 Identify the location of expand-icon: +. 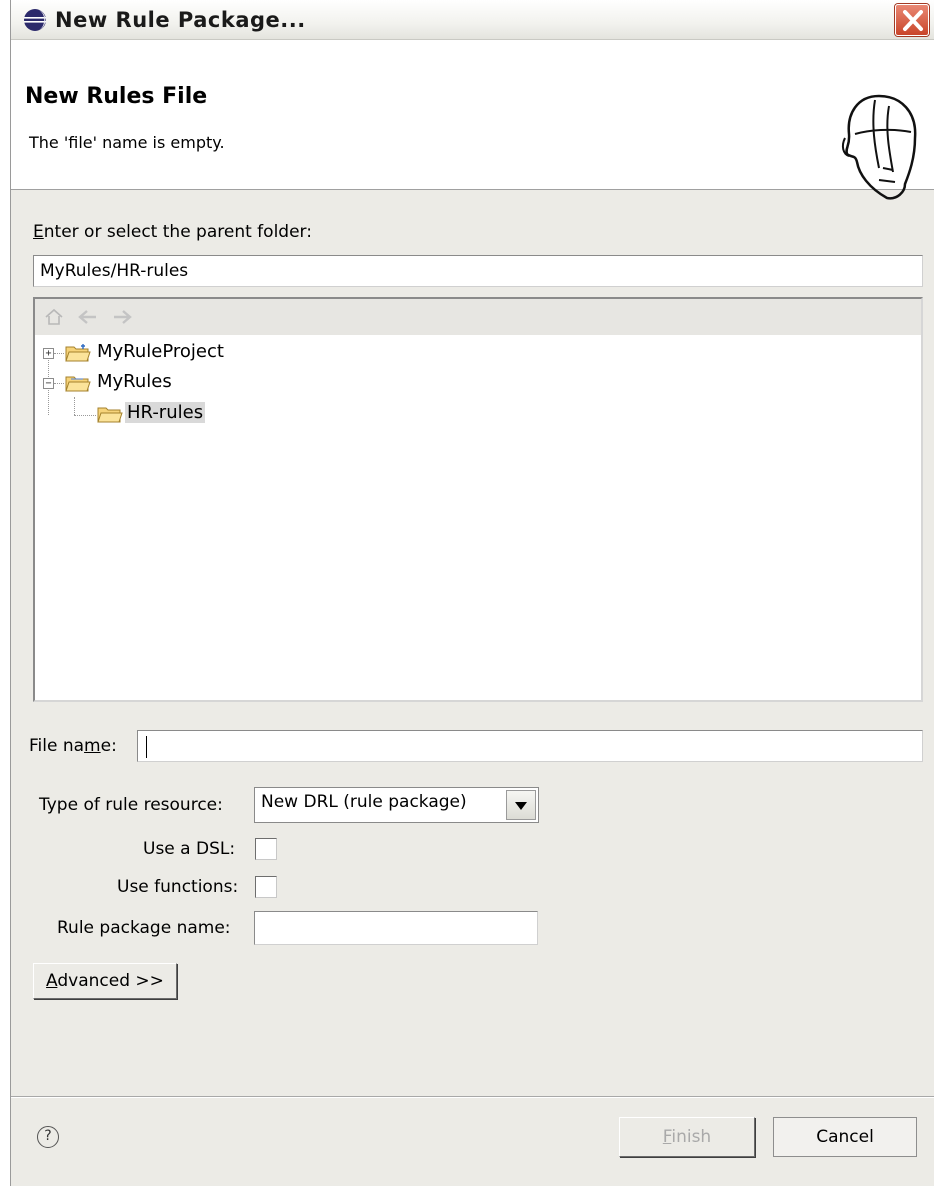
(48, 353).